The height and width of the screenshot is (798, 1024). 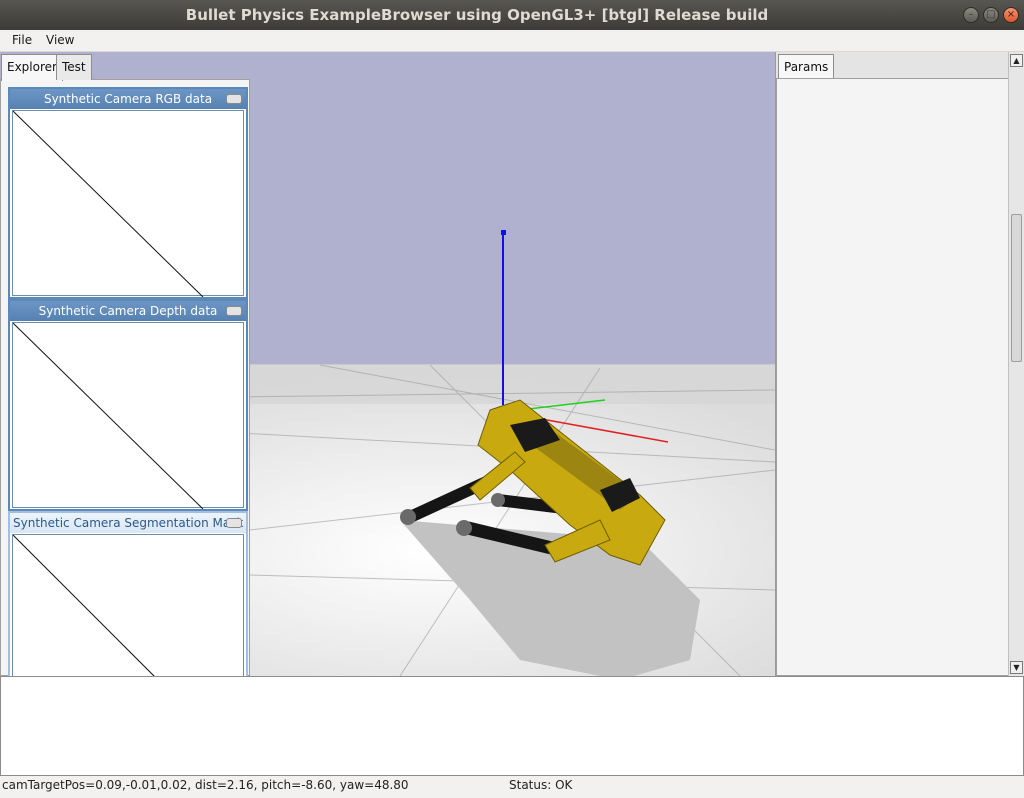 I want to click on tab-test: Test, so click(x=74, y=67).